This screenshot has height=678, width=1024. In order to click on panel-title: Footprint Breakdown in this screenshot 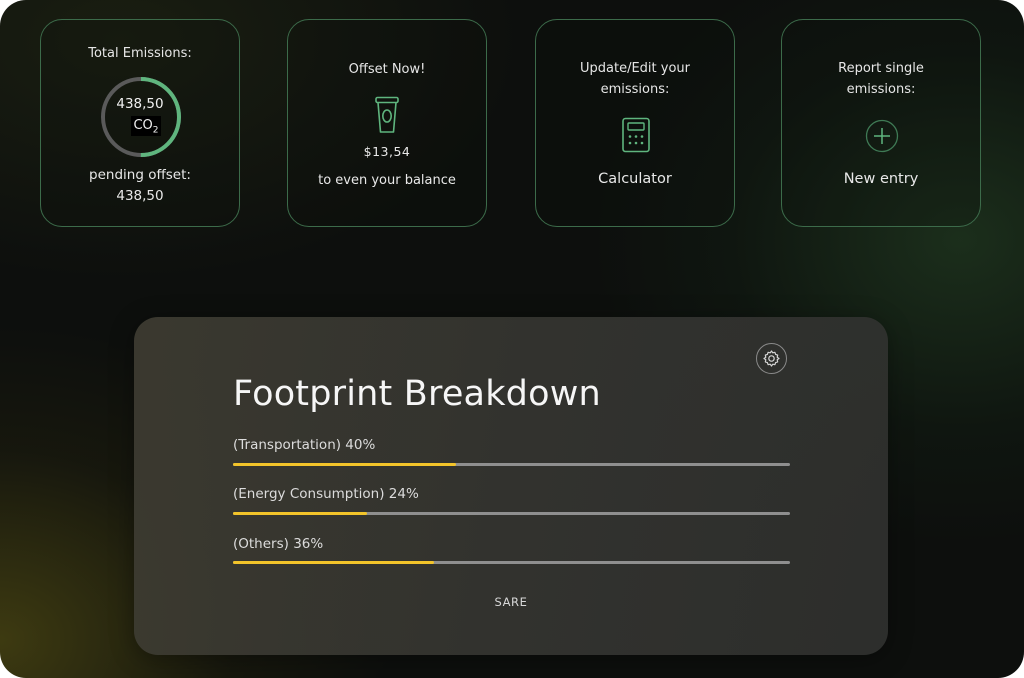, I will do `click(417, 394)`.